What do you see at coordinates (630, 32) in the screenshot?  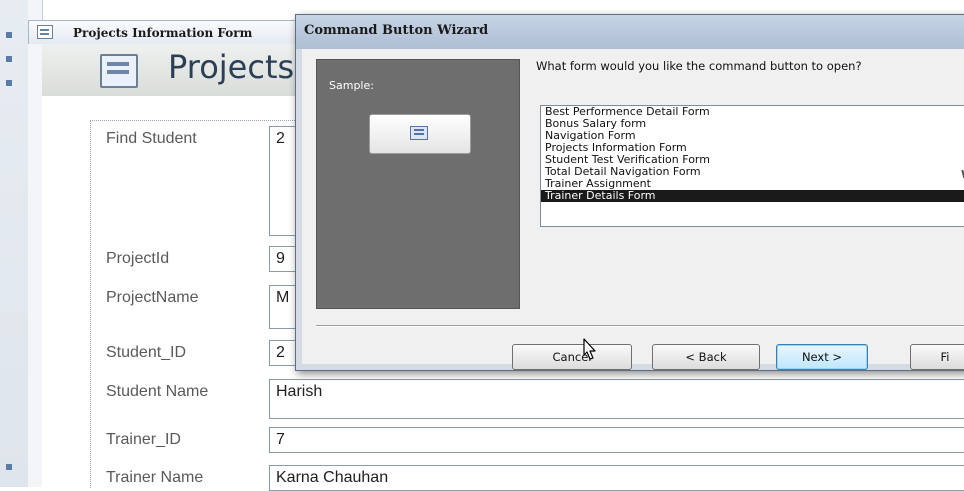 I see `dialog-titlebar: Command Button Wizard` at bounding box center [630, 32].